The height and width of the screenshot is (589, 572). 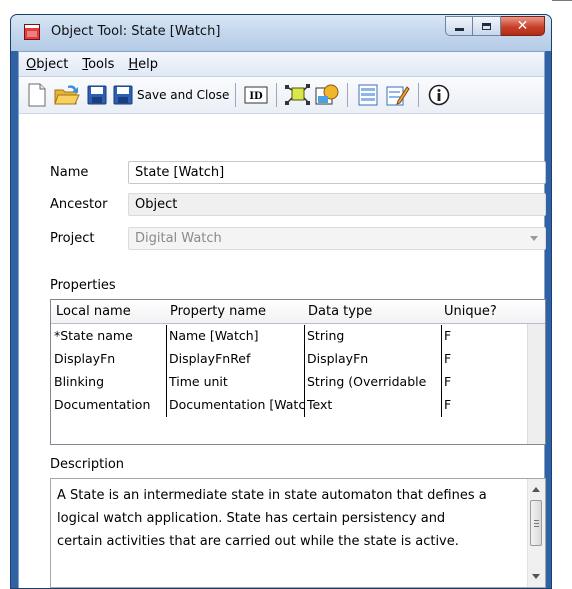 What do you see at coordinates (93, 311) in the screenshot?
I see `column-header-local-name: Local name` at bounding box center [93, 311].